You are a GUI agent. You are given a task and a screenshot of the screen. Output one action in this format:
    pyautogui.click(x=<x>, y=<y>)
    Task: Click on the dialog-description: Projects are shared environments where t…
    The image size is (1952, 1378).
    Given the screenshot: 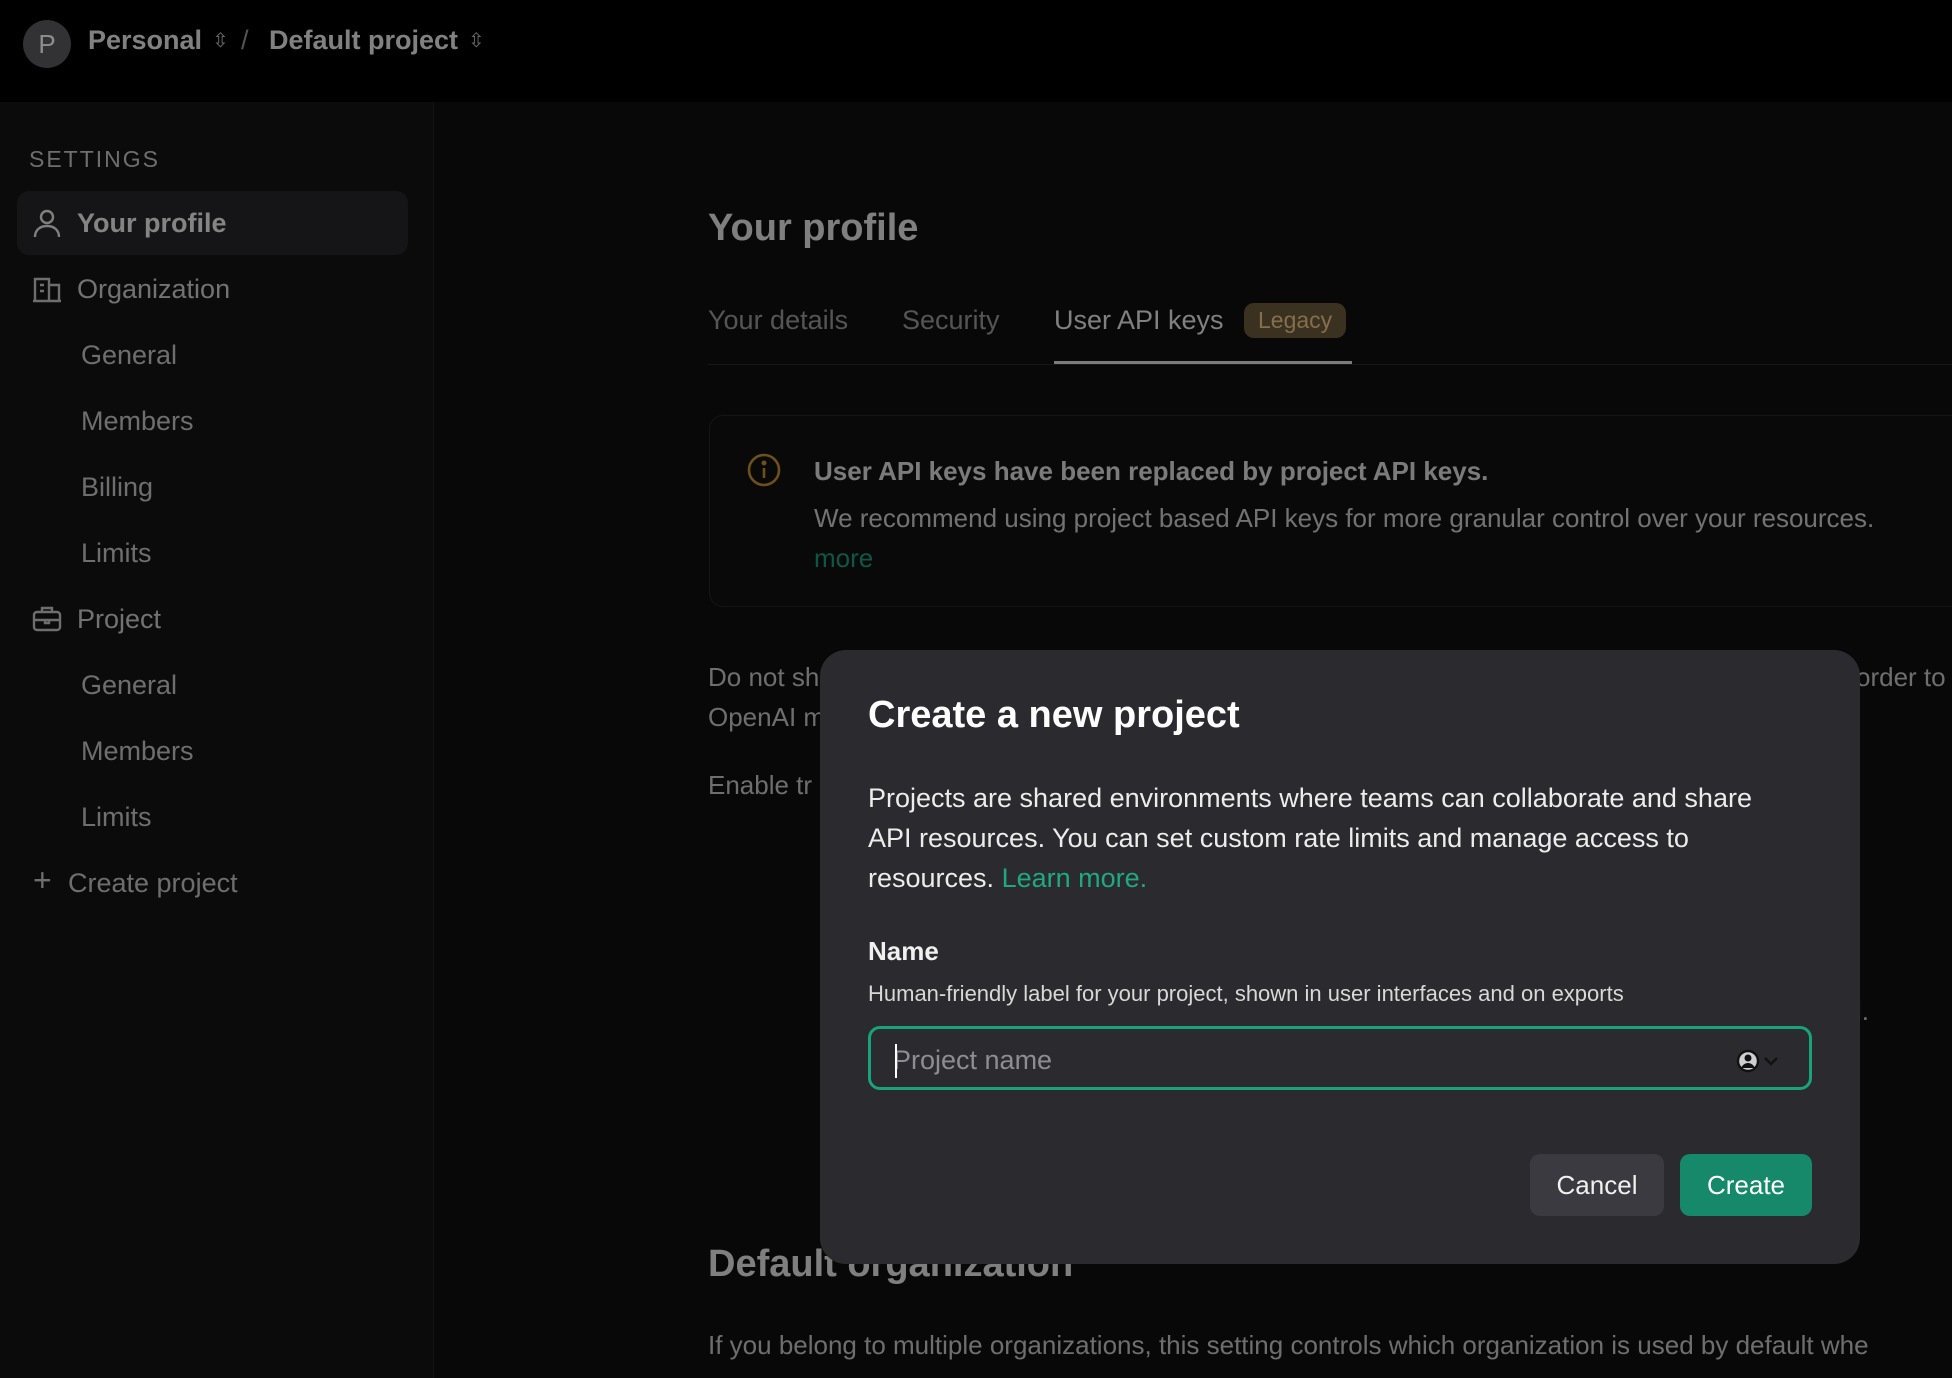 What is the action you would take?
    pyautogui.click(x=1333, y=838)
    